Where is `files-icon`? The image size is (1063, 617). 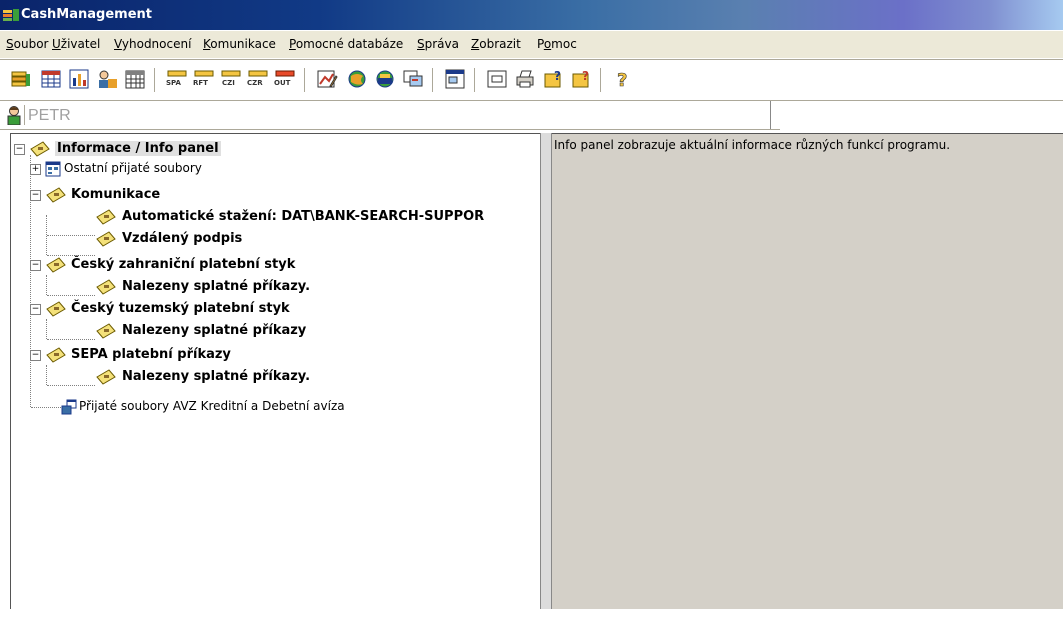
files-icon is located at coordinates (53, 169).